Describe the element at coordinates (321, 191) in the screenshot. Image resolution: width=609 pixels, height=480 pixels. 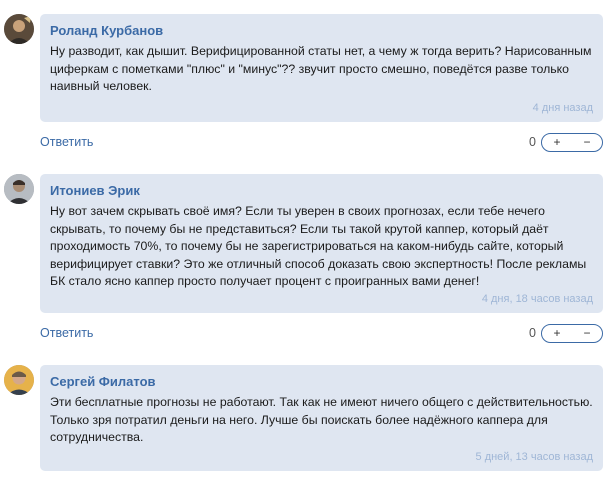
I see `comment-author: Итониев Эрик` at that location.